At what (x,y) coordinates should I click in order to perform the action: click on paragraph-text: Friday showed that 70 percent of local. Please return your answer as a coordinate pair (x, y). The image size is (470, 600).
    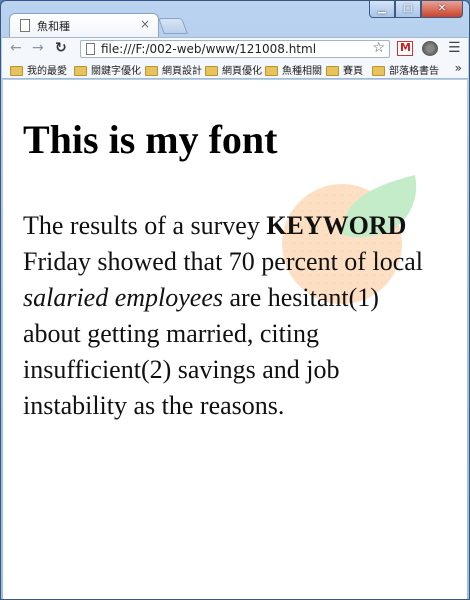
    Looking at the image, I should click on (223, 261).